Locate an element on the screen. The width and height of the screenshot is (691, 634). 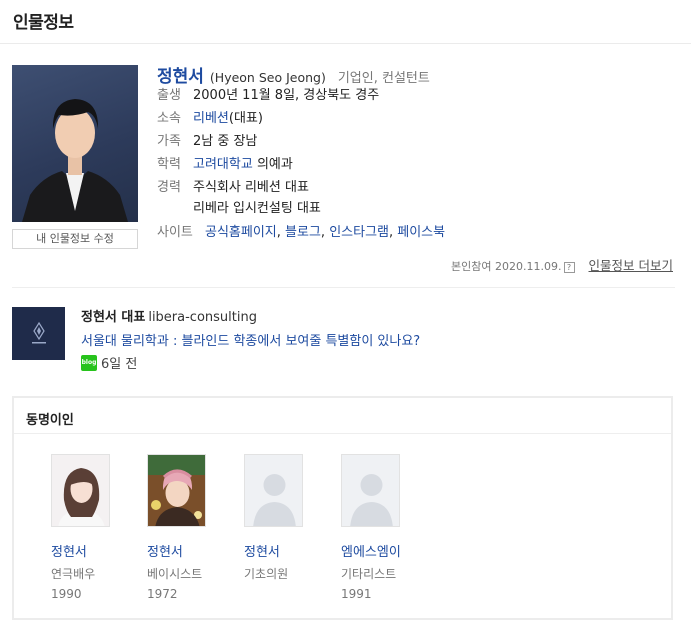
person-job: 기초의원 is located at coordinates (266, 574).